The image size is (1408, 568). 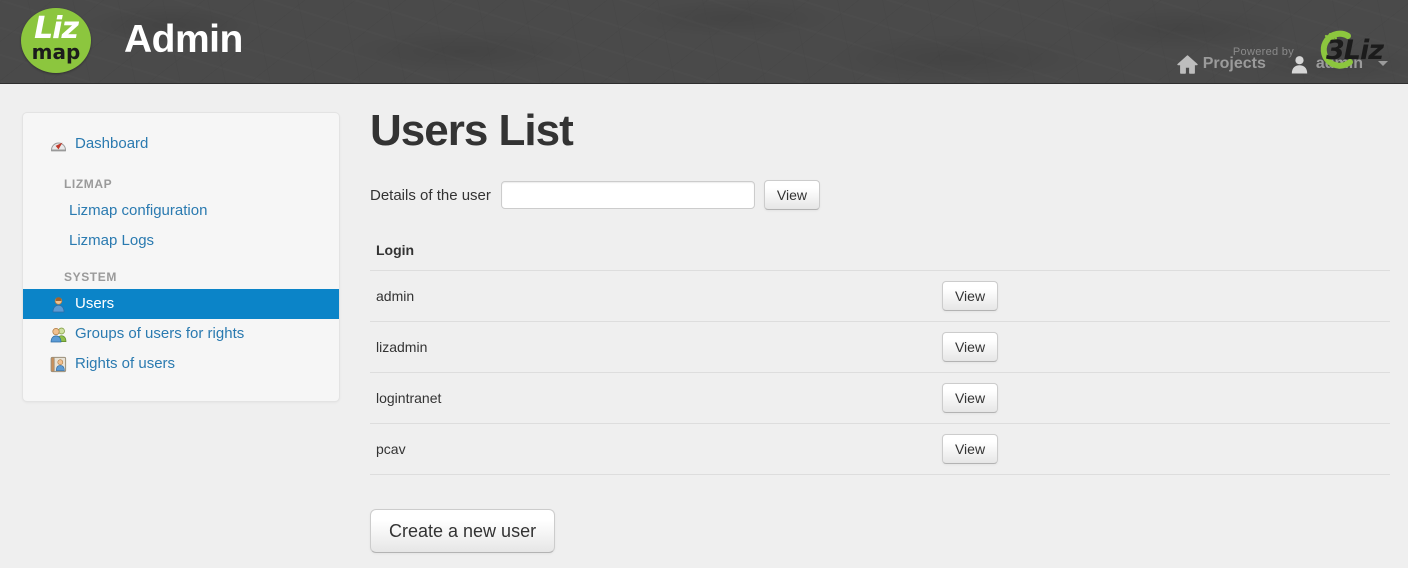 What do you see at coordinates (183, 39) in the screenshot?
I see `app-title: Admin` at bounding box center [183, 39].